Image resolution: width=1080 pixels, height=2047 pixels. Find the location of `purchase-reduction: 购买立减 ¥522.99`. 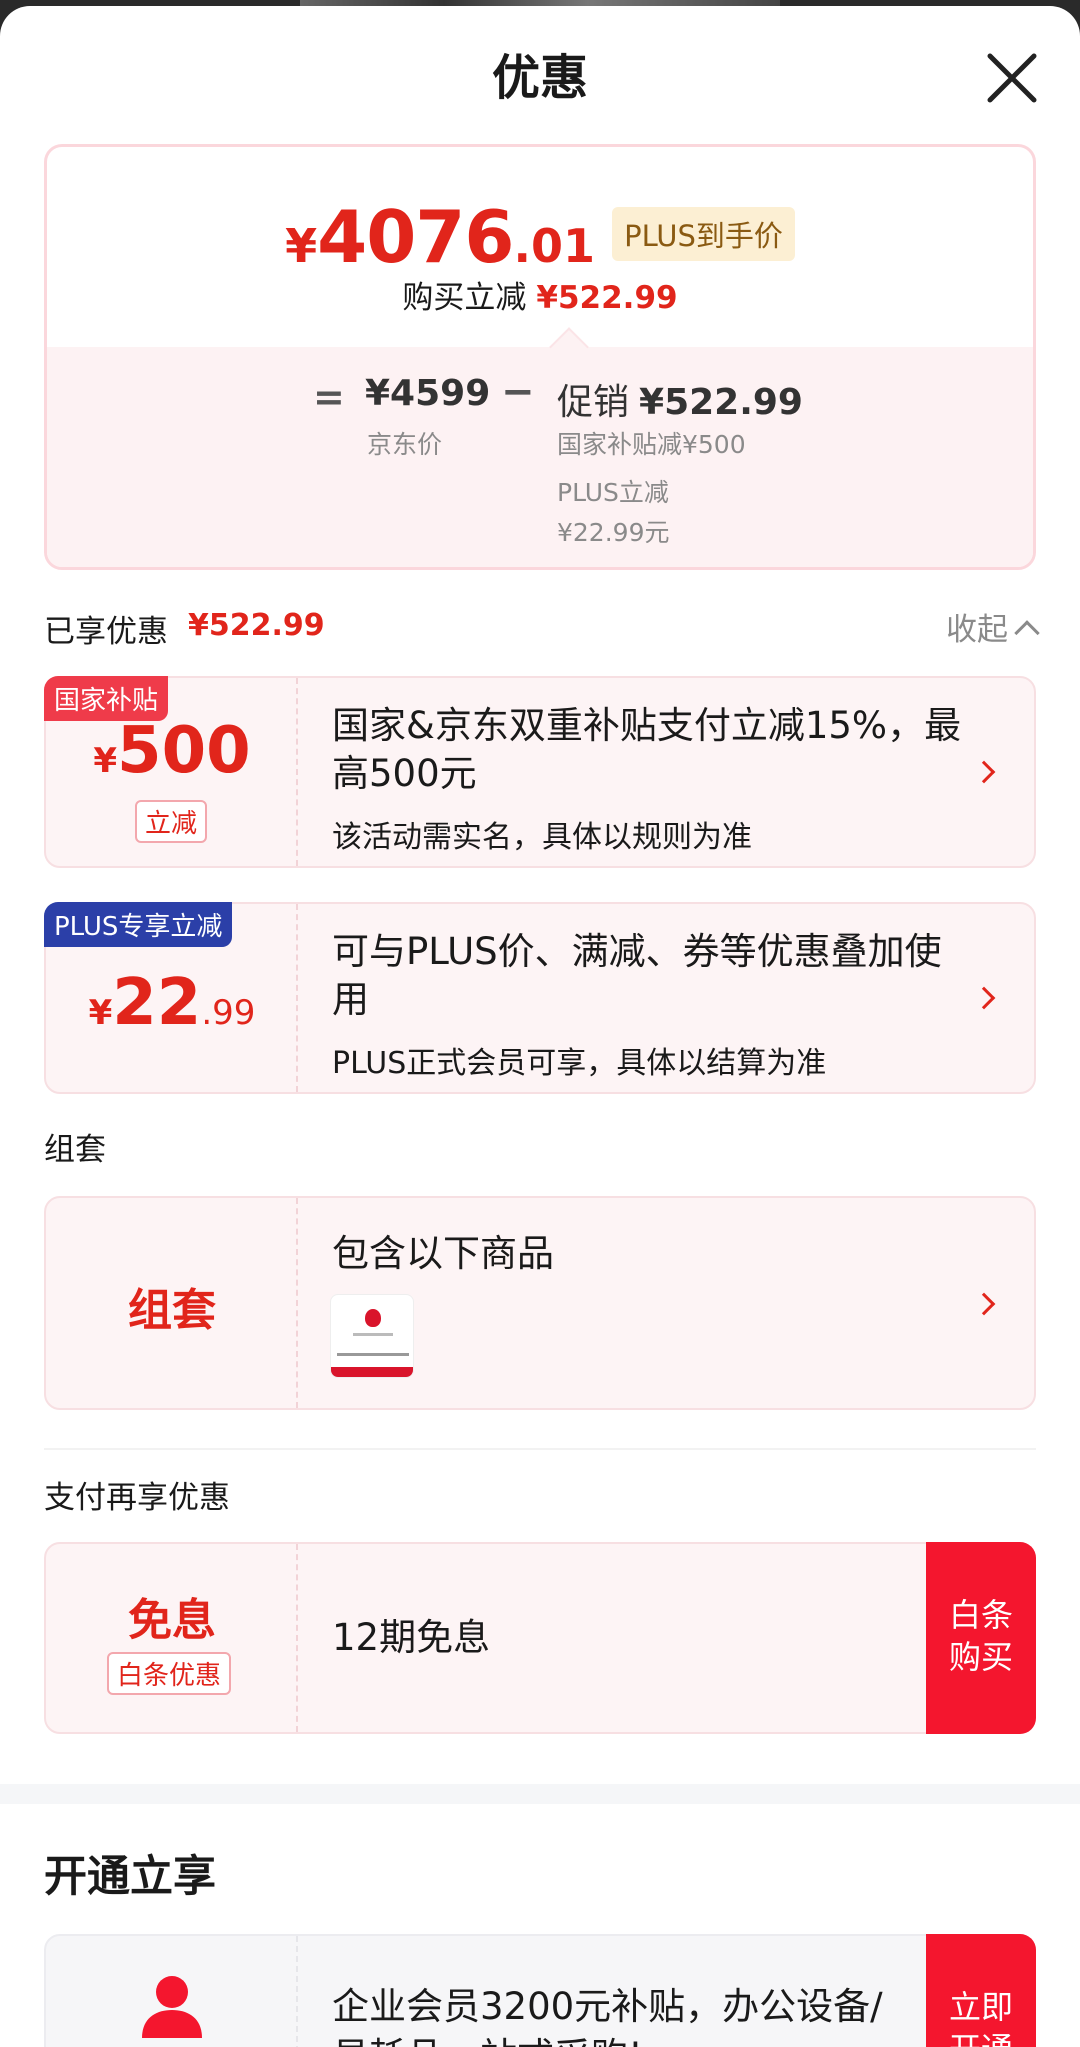

purchase-reduction: 购买立减 ¥522.99 is located at coordinates (540, 294).